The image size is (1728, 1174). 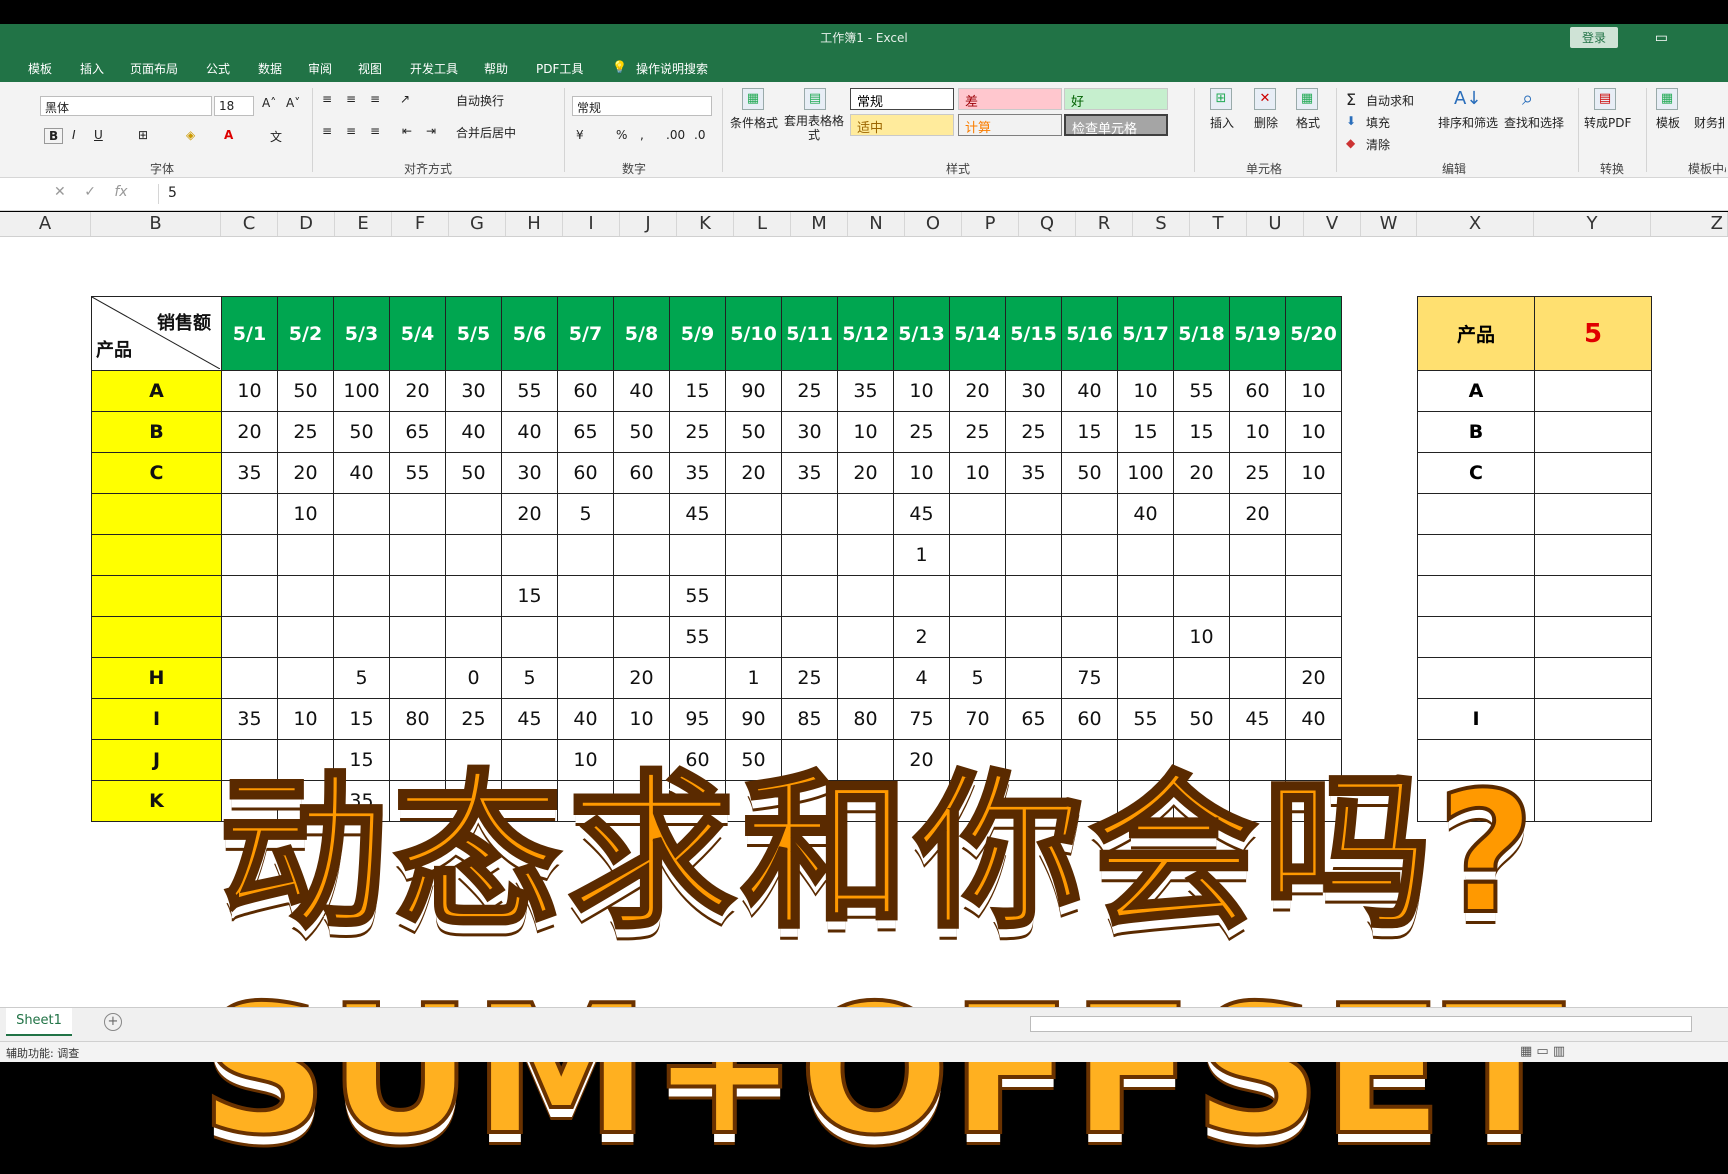 I want to click on tab-data: 数据, so click(x=270, y=68).